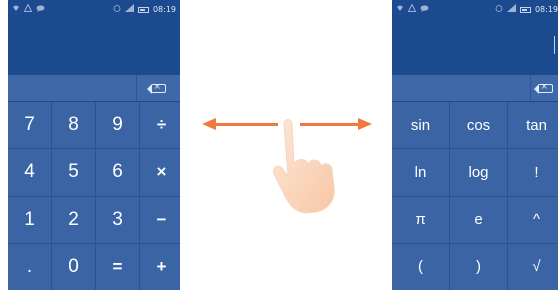  Describe the element at coordinates (420, 219) in the screenshot. I see `key-pi: π` at that location.